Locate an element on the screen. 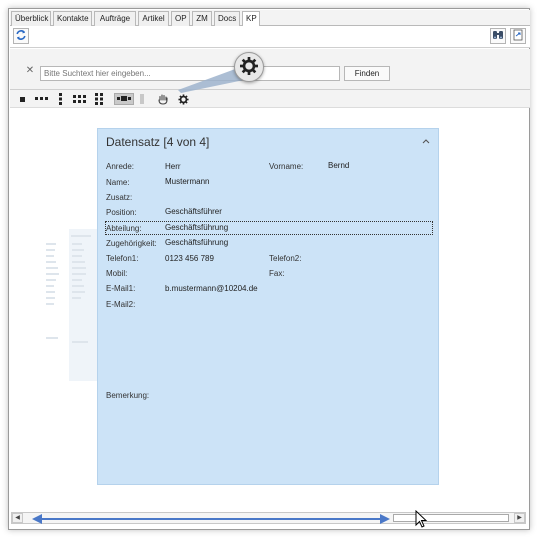  label-bemerkung: Bemerkung: is located at coordinates (128, 395).